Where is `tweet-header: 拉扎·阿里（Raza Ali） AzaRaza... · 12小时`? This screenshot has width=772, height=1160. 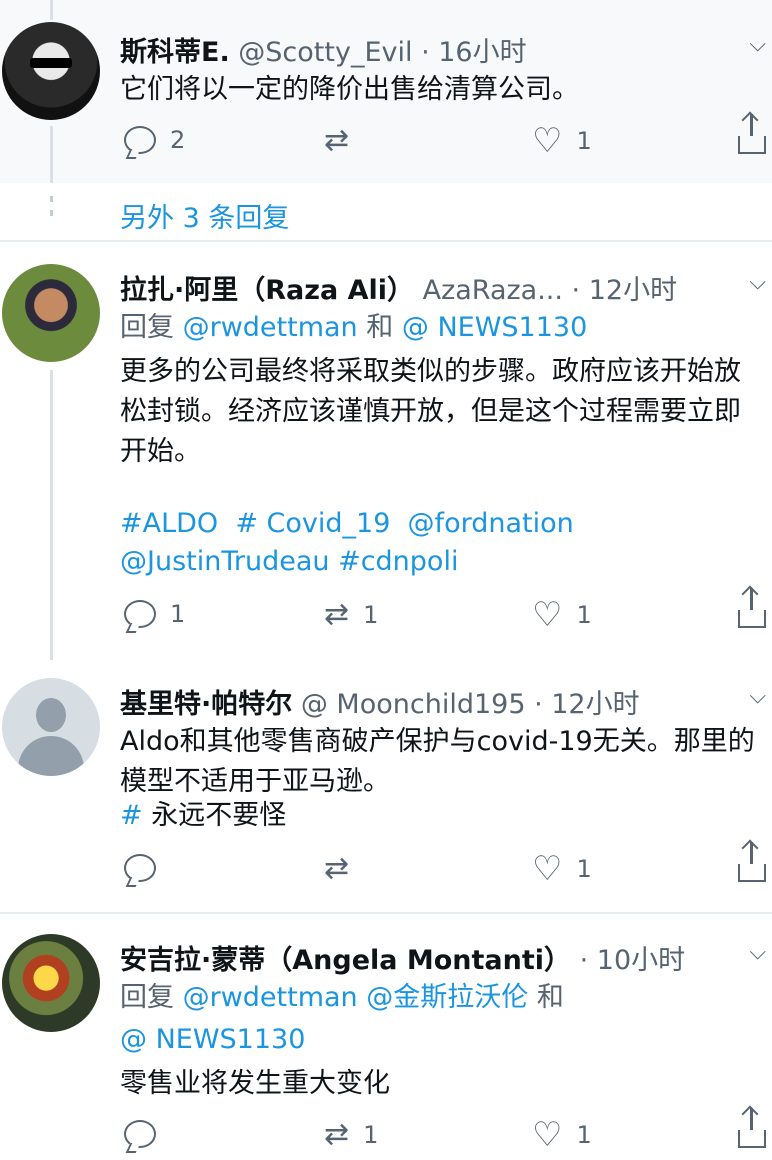
tweet-header: 拉扎·阿里（Raza Ali） AzaRaza... · 12小时 is located at coordinates (398, 287).